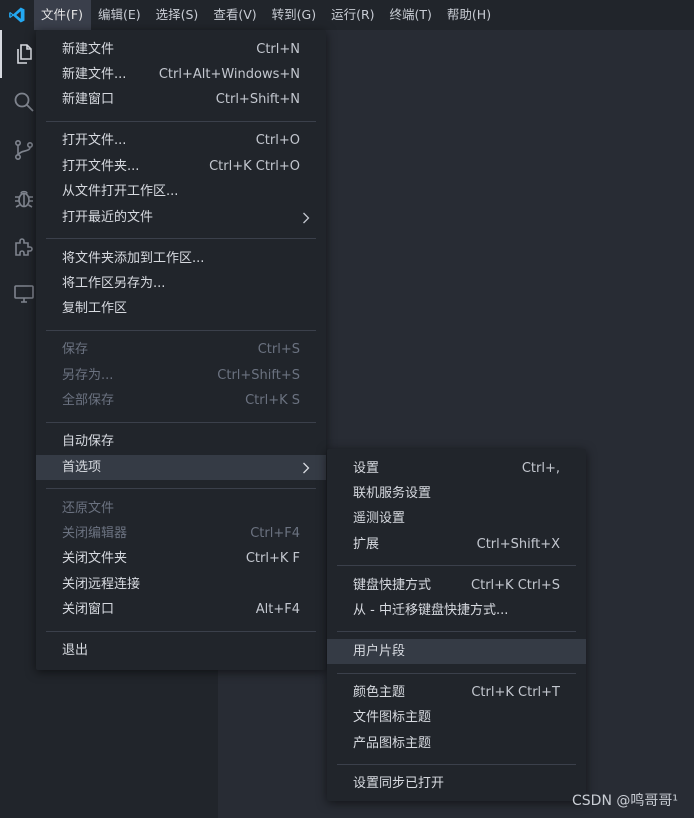 Image resolution: width=694 pixels, height=818 pixels. Describe the element at coordinates (181, 650) in the screenshot. I see `menu-item-exit: 退出` at that location.